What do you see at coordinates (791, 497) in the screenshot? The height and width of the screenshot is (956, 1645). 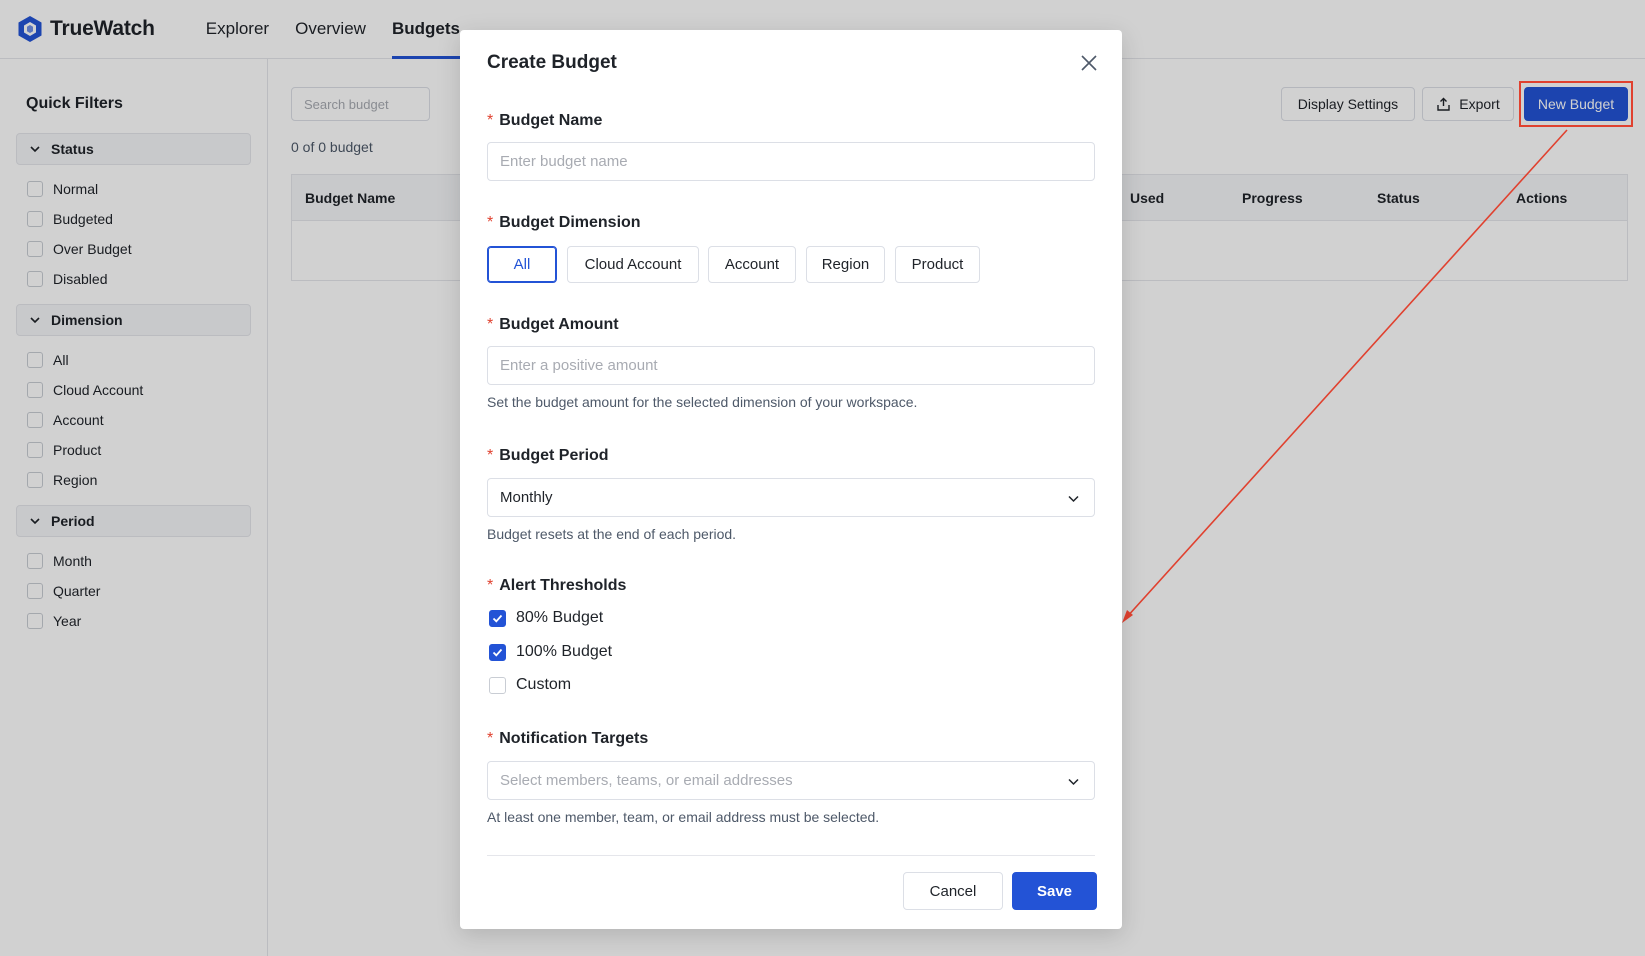 I see `budget-period-select: Monthly` at bounding box center [791, 497].